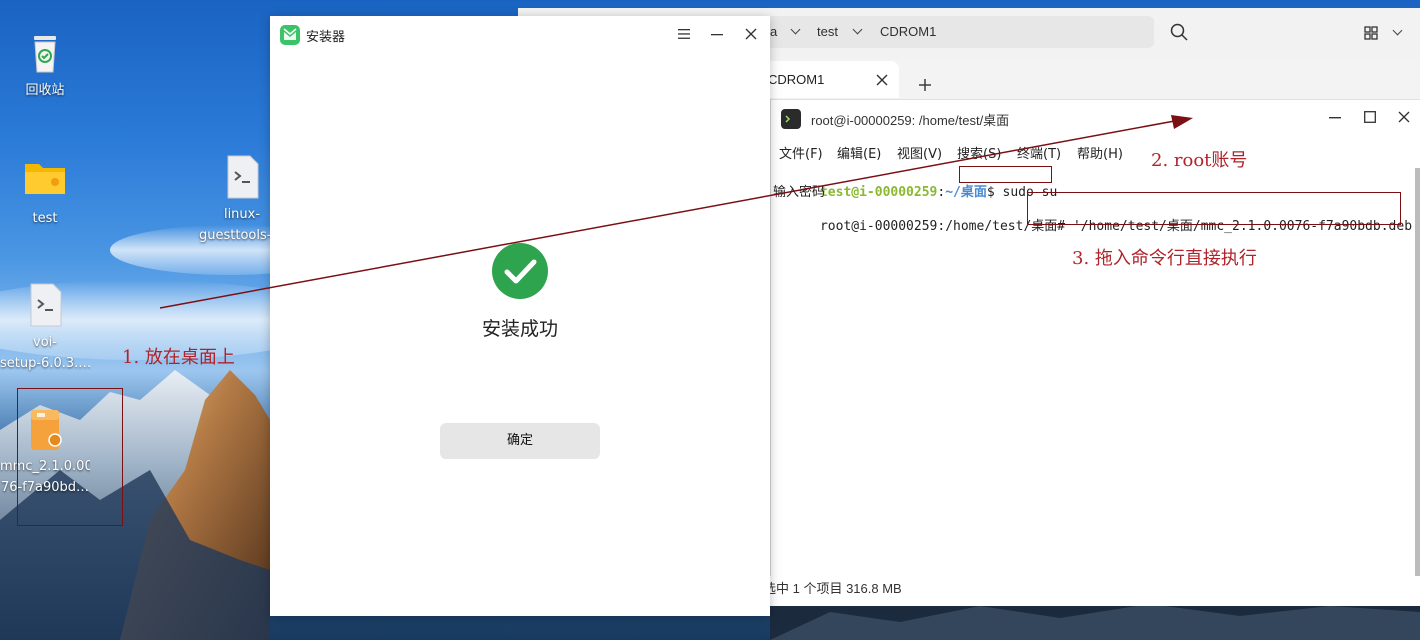  Describe the element at coordinates (799, 192) in the screenshot. I see `terminal-line: 输入密码` at that location.